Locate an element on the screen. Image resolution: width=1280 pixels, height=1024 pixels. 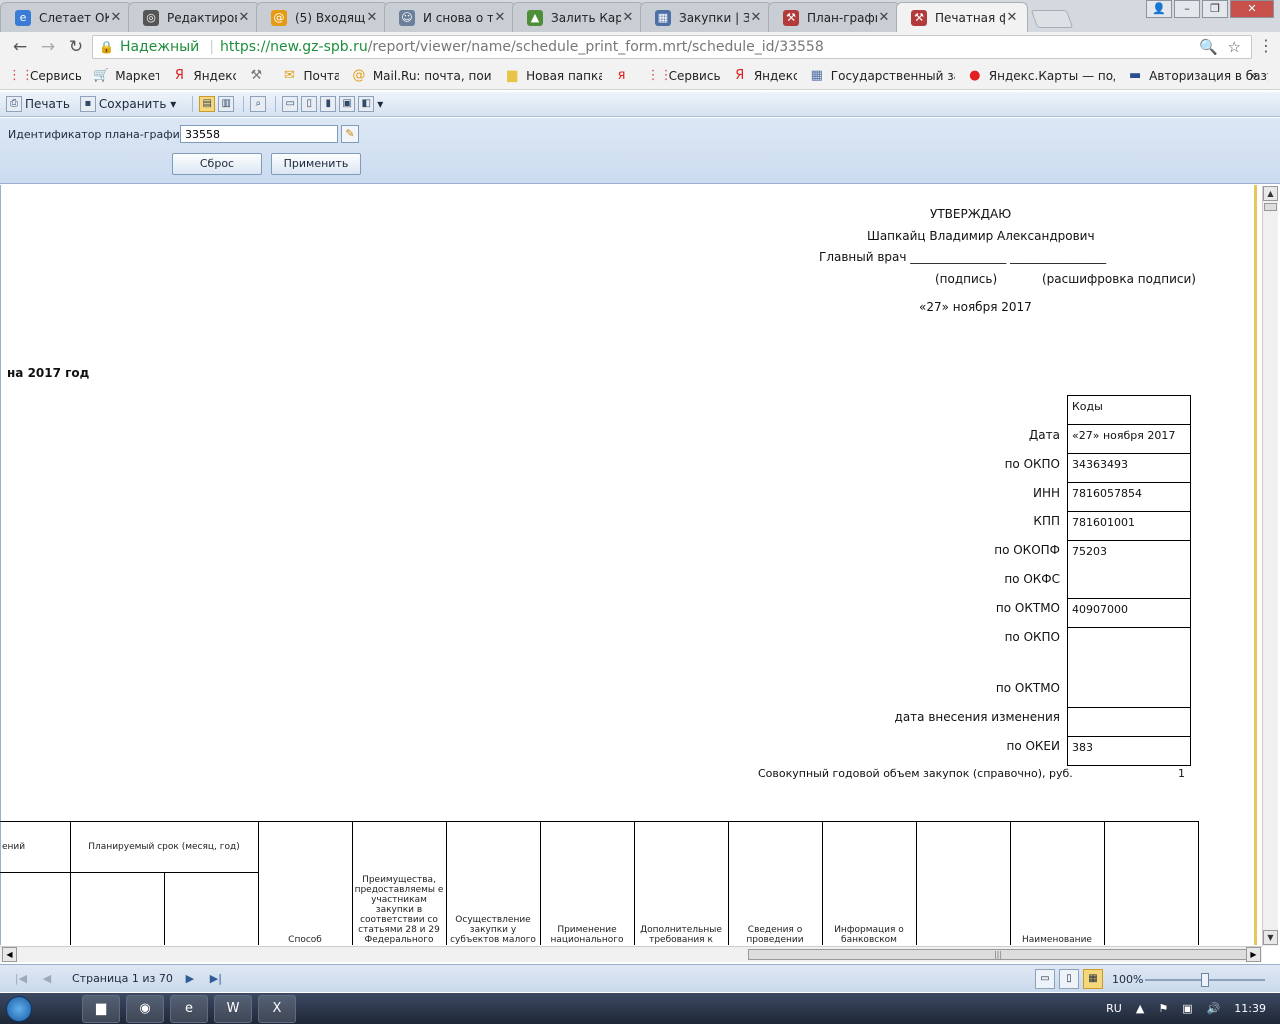
vertical-scrollbar: ▲ ▼ is located at coordinates (1270, 566).